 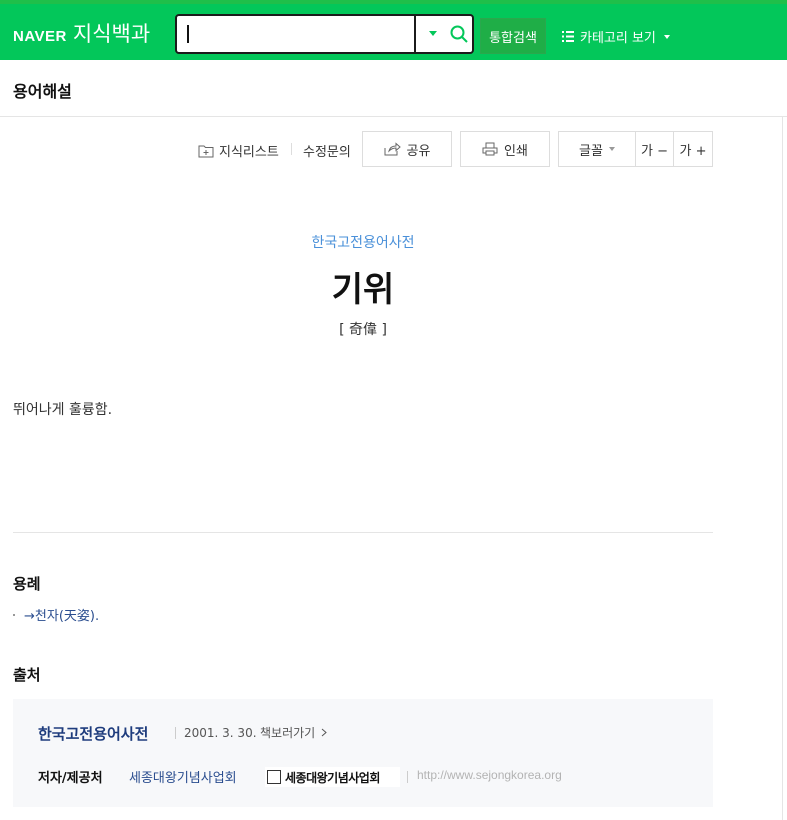 I want to click on font-larger-button: 가 +, so click(x=693, y=149).